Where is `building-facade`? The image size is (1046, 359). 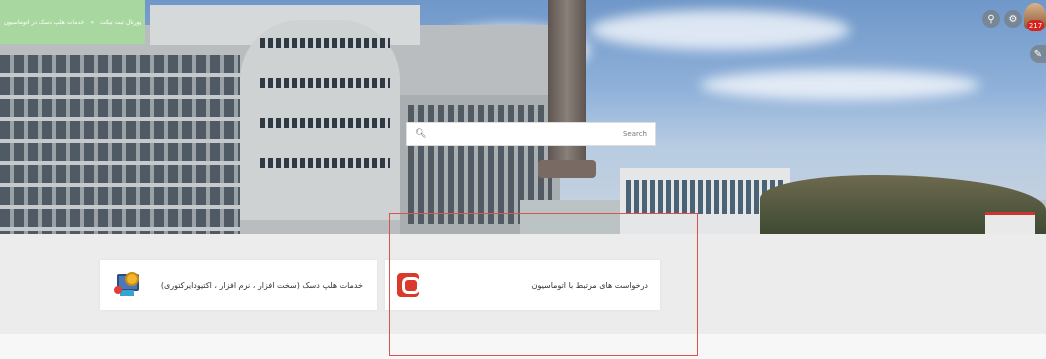
building-facade is located at coordinates (120, 144).